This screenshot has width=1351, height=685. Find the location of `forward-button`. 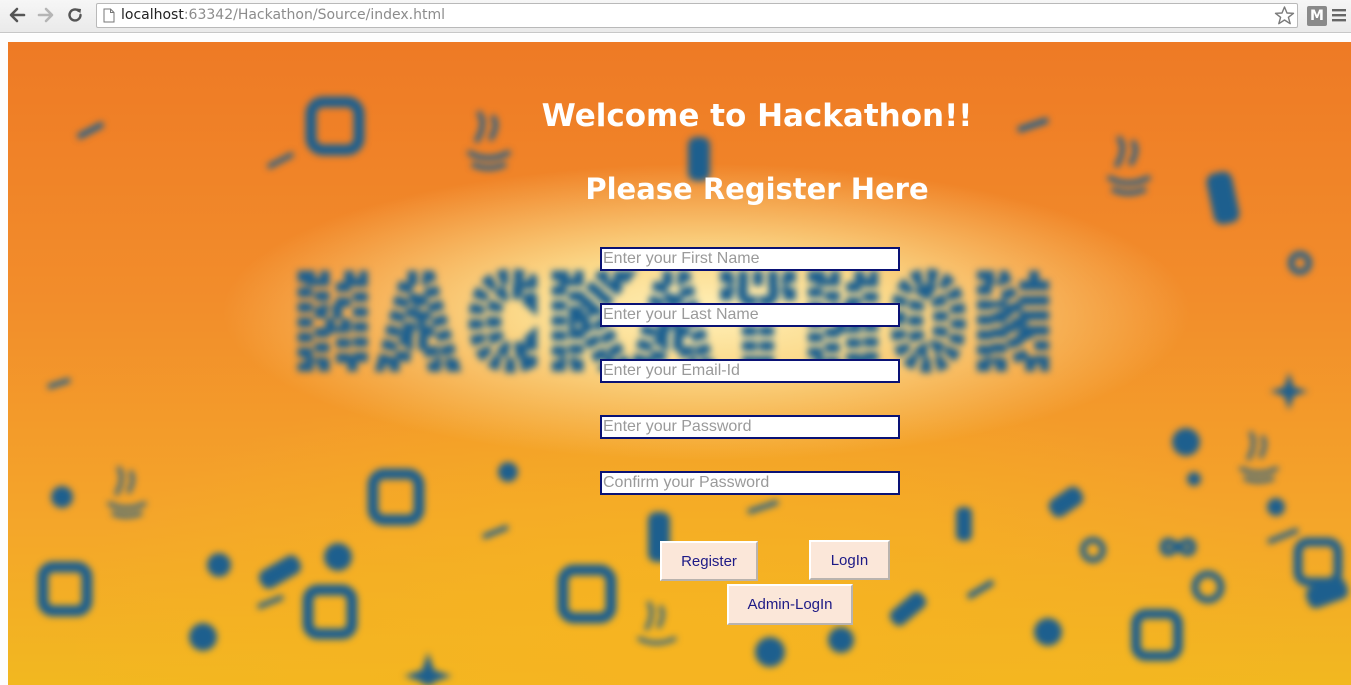

forward-button is located at coordinates (46, 15).